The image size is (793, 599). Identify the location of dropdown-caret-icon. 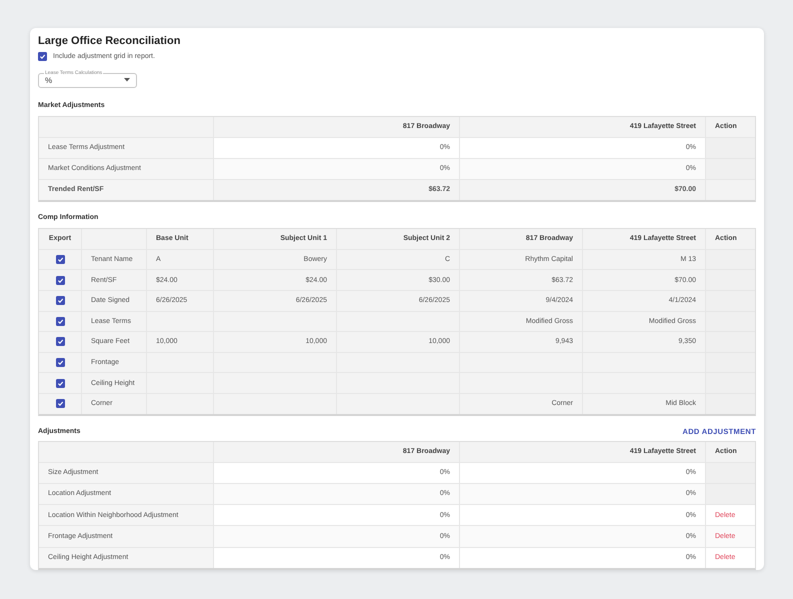
(127, 80).